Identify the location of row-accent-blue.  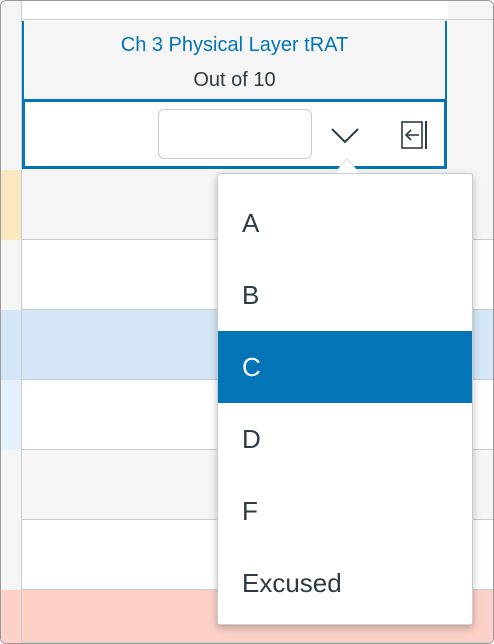
(11, 345).